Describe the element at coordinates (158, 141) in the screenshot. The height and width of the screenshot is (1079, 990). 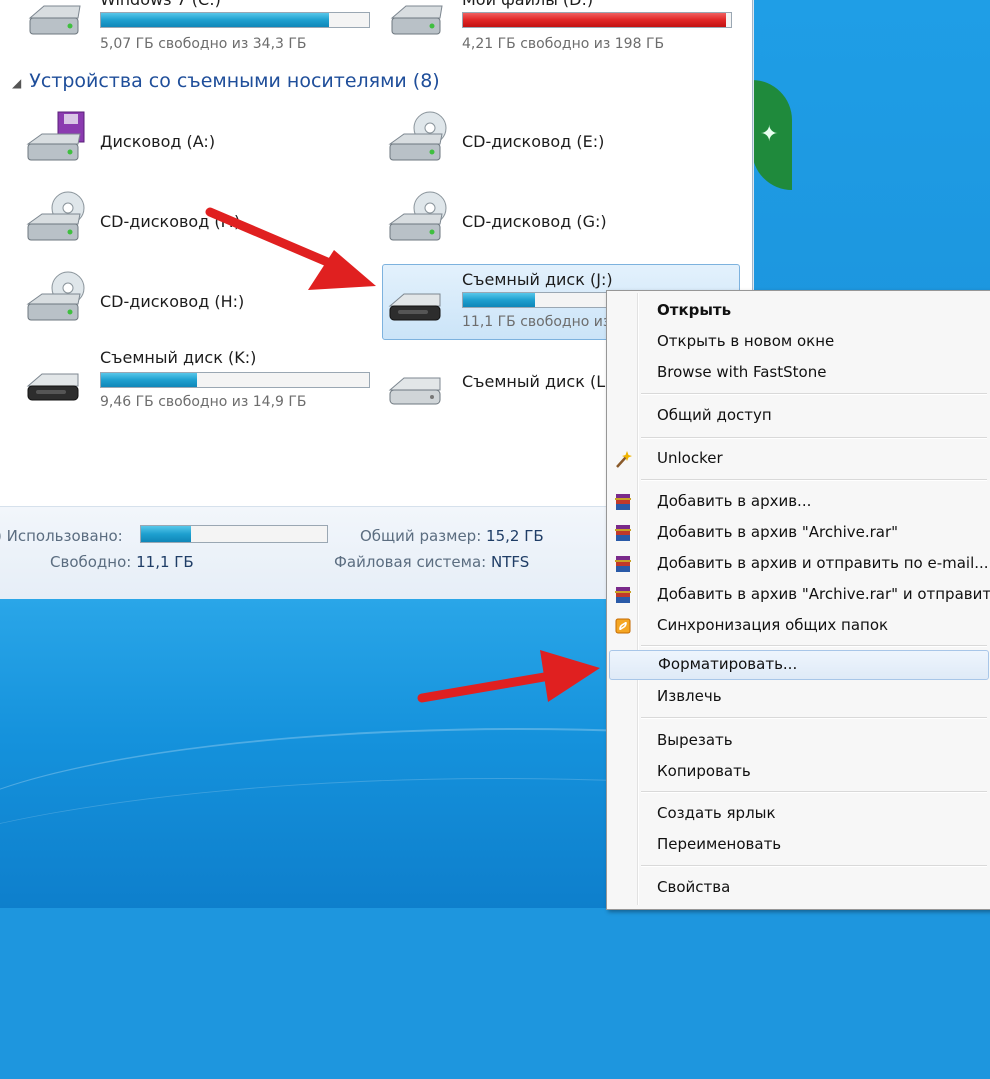
I see `drive-name: Дисковод (A:)` at that location.